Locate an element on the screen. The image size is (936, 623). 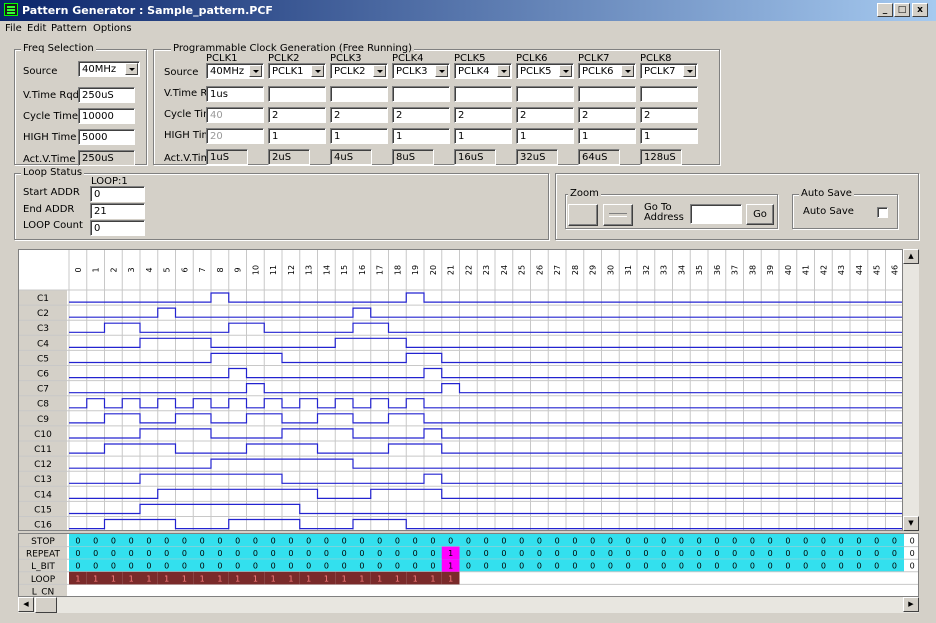
pclk7-act-value: 64uS is located at coordinates (599, 157).